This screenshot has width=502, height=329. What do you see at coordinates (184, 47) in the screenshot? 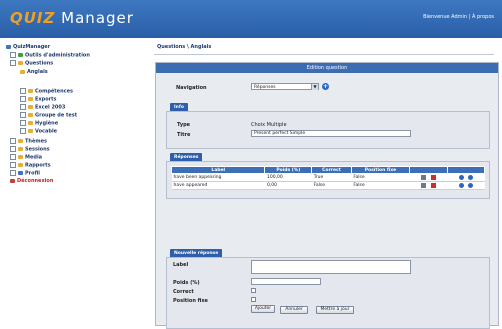
I see `breadcrumb: Questions \ Anglais` at bounding box center [184, 47].